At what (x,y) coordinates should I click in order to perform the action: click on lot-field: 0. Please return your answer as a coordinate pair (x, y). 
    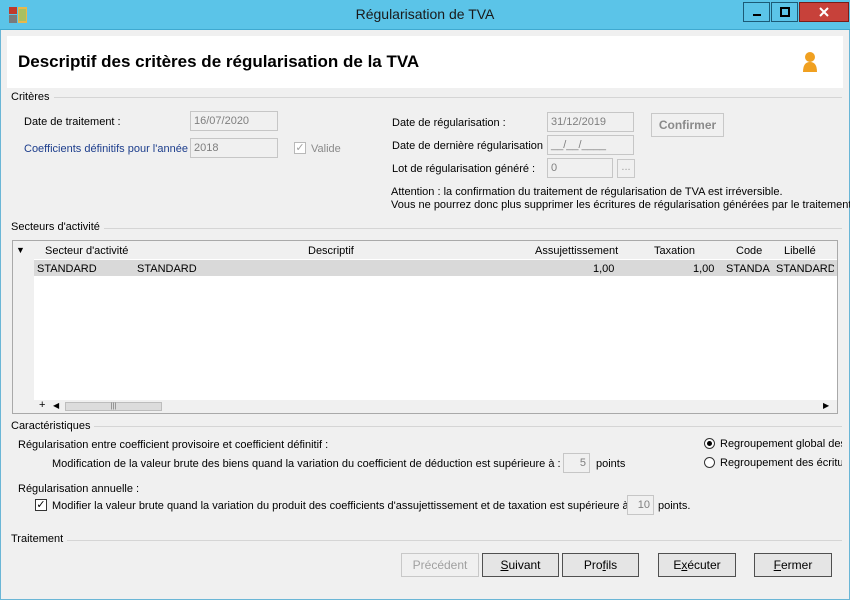
    Looking at the image, I should click on (580, 168).